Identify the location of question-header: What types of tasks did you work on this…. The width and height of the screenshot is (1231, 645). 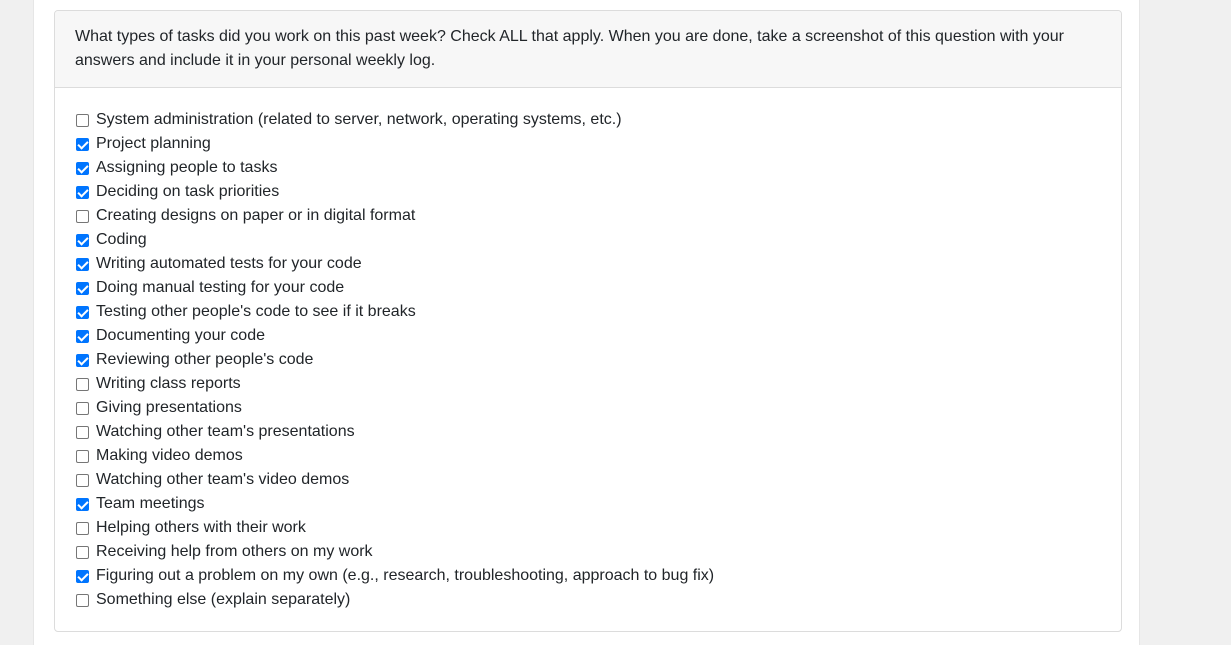
(588, 49).